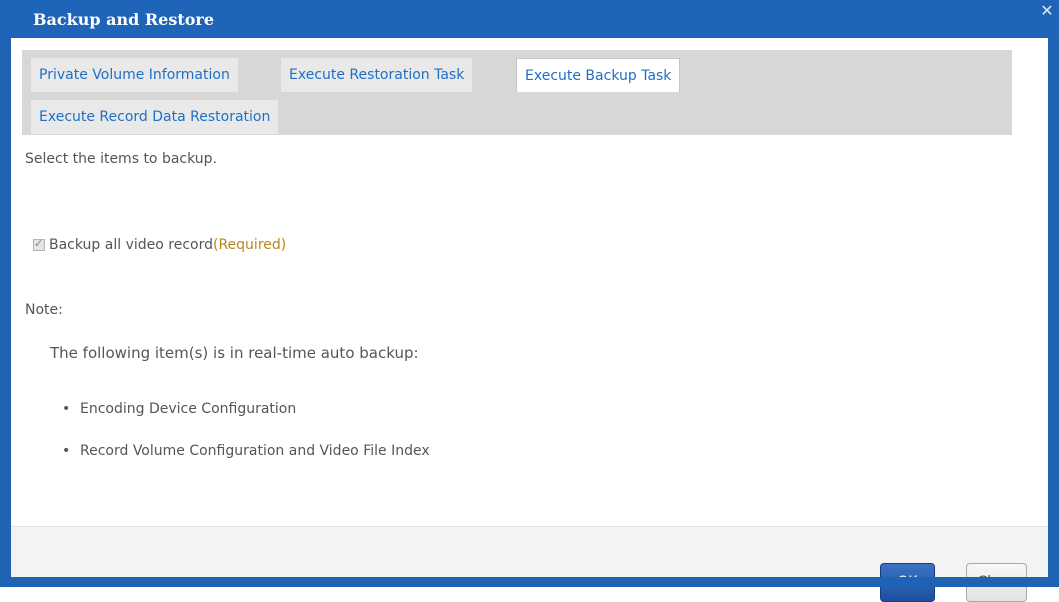  I want to click on instruction-text: Select the items to backup., so click(121, 159).